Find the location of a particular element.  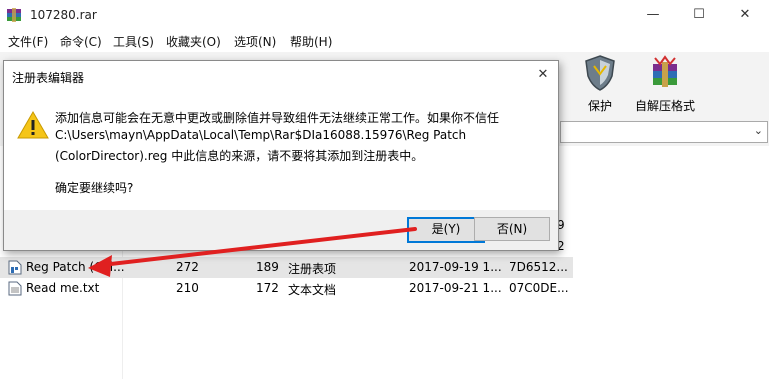

menu-favorites: 收藏夹(O) is located at coordinates (193, 41).